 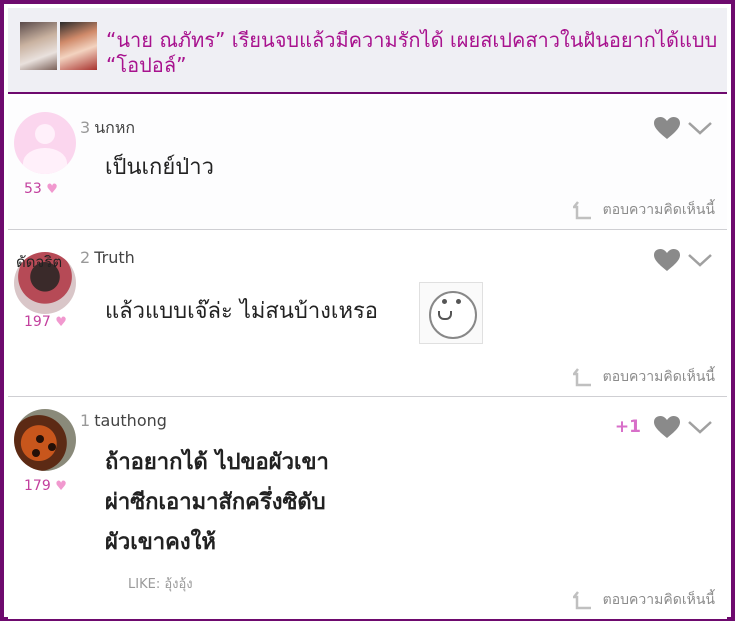 I want to click on comment-line: ถ้าอยากได้ ไปขอผัวเขา, so click(x=217, y=462).